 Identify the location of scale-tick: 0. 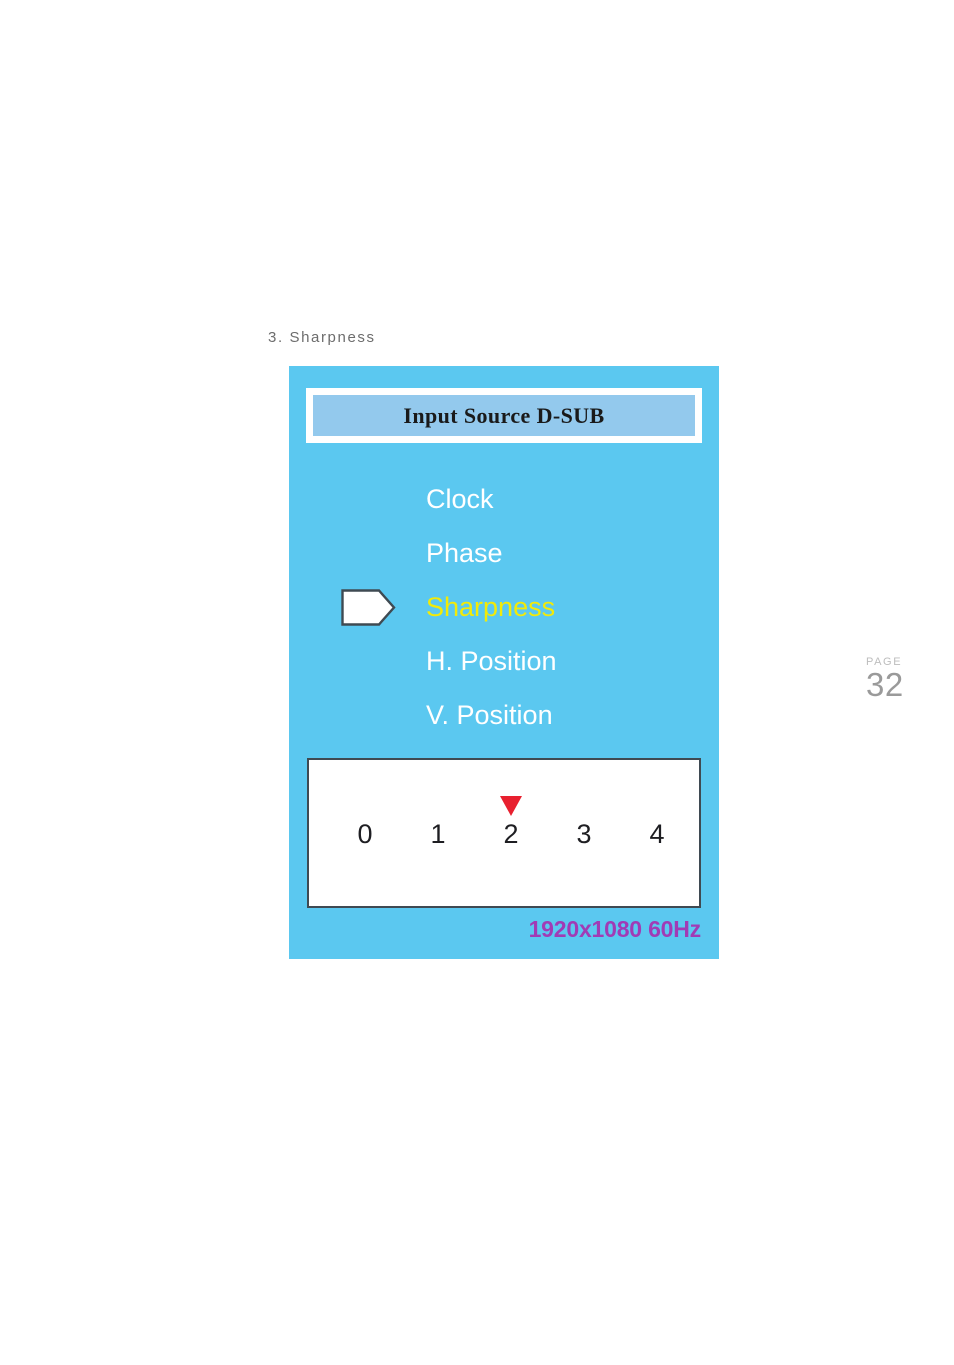
(365, 834).